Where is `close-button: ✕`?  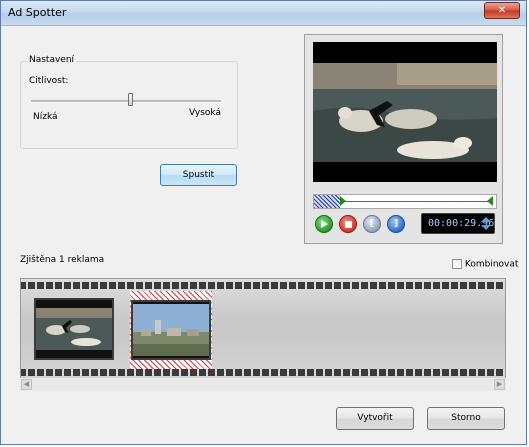
close-button: ✕ is located at coordinates (502, 10).